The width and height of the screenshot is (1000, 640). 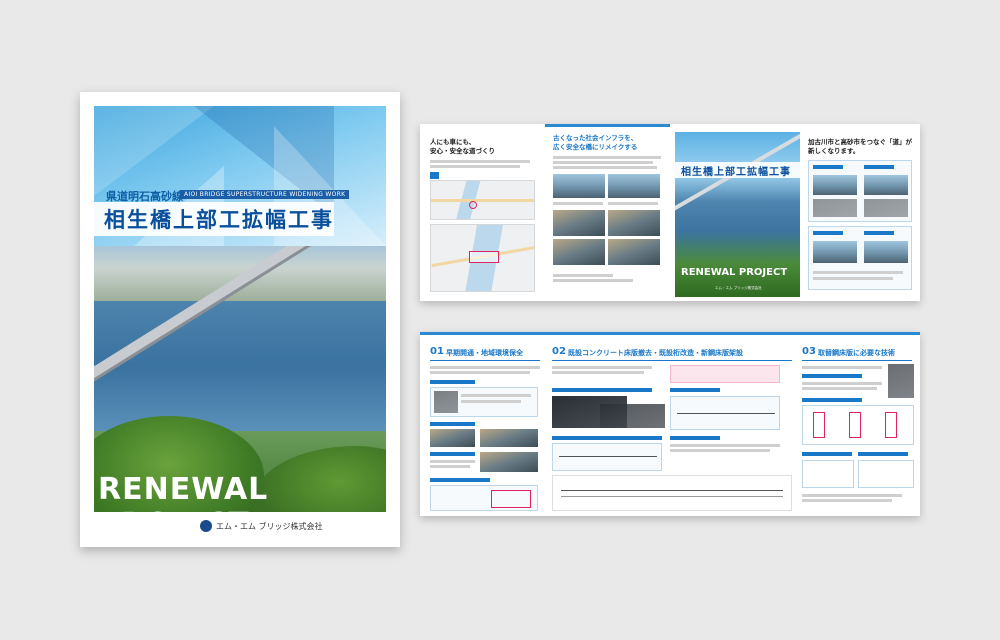 I want to click on after-diagram, so click(x=860, y=258).